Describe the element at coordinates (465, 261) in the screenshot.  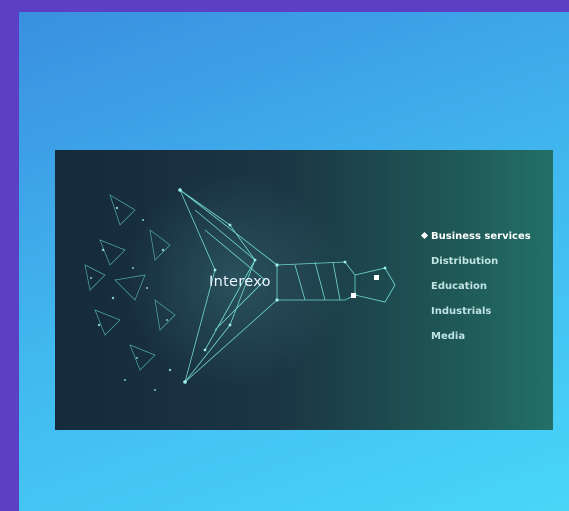
I see `menu-item-label: Distribution` at that location.